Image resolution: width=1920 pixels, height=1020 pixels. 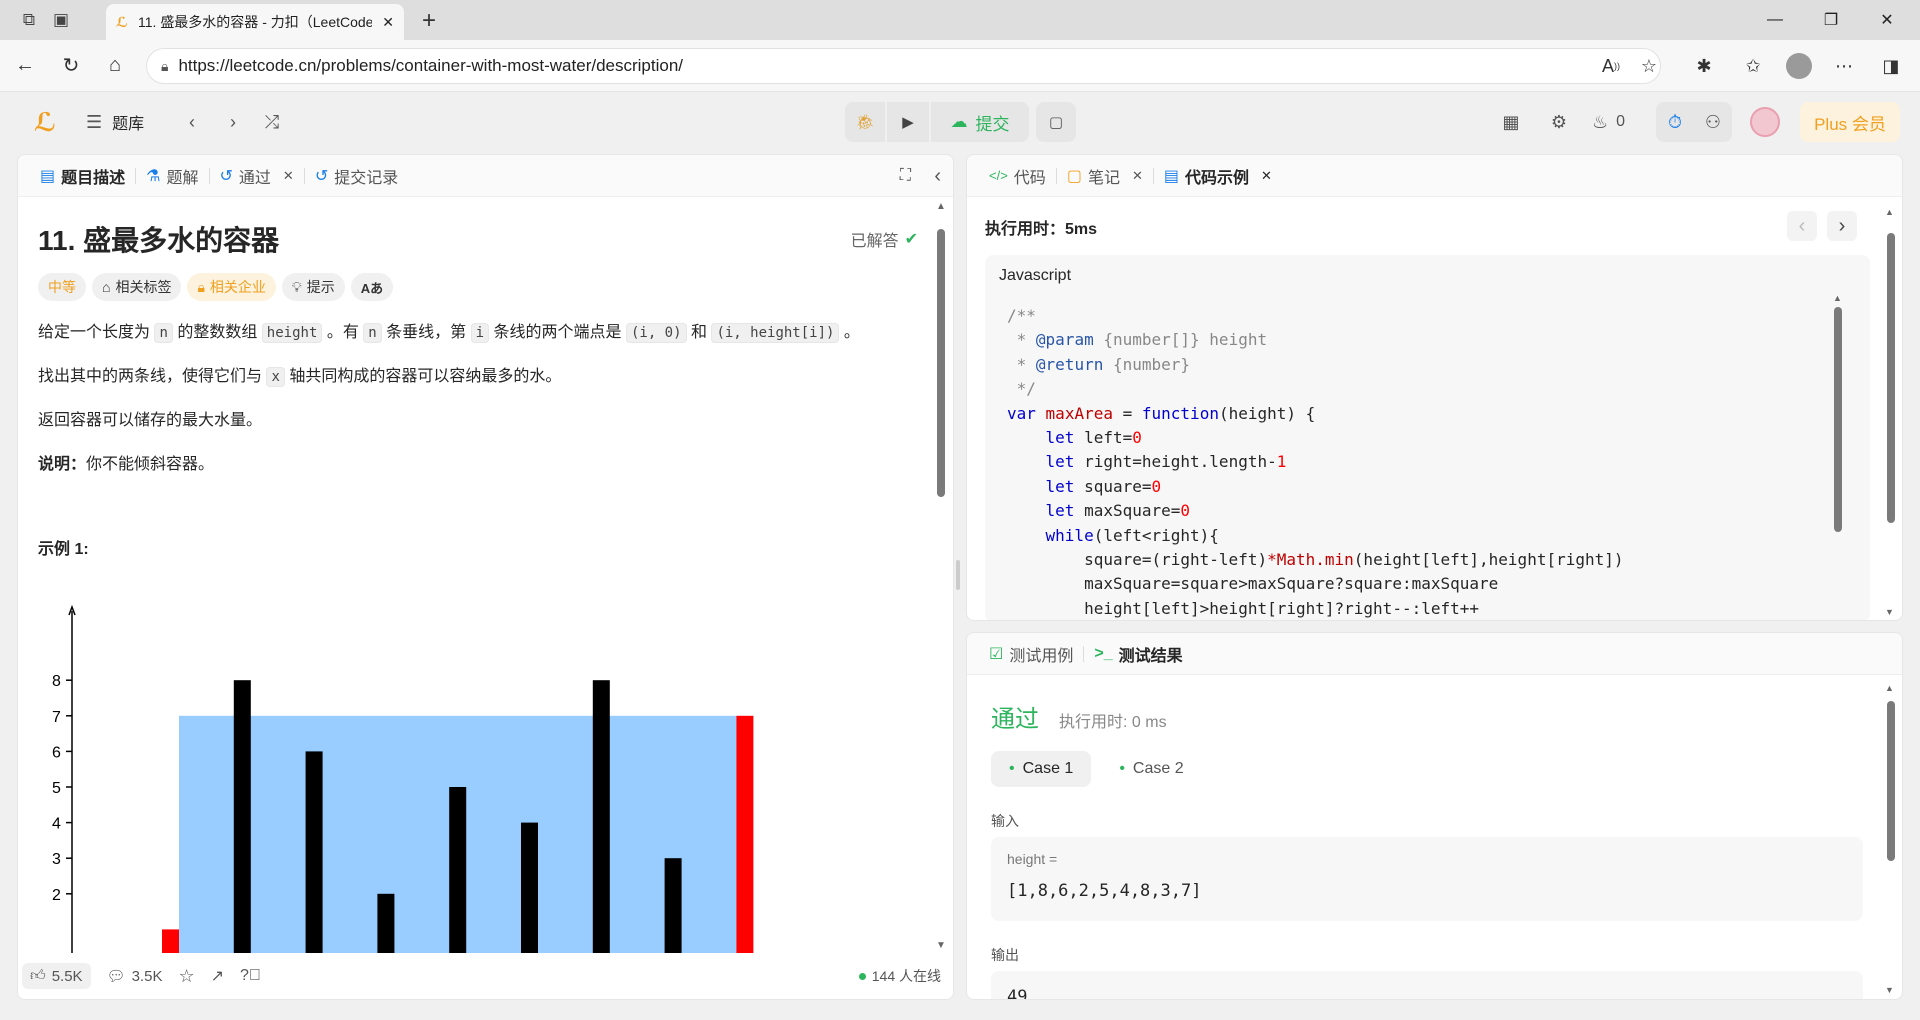 What do you see at coordinates (1166, 462) in the screenshot?
I see `code-line: let right=height.length-1` at bounding box center [1166, 462].